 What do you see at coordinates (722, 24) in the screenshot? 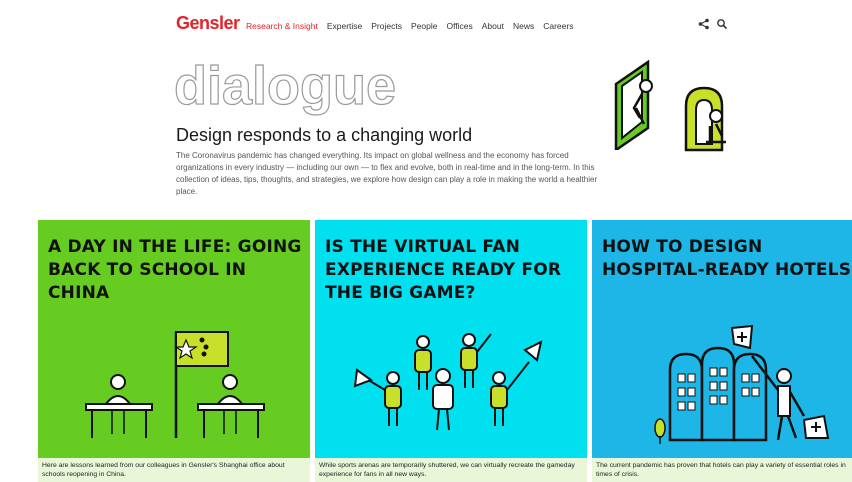
I see `search-icon` at bounding box center [722, 24].